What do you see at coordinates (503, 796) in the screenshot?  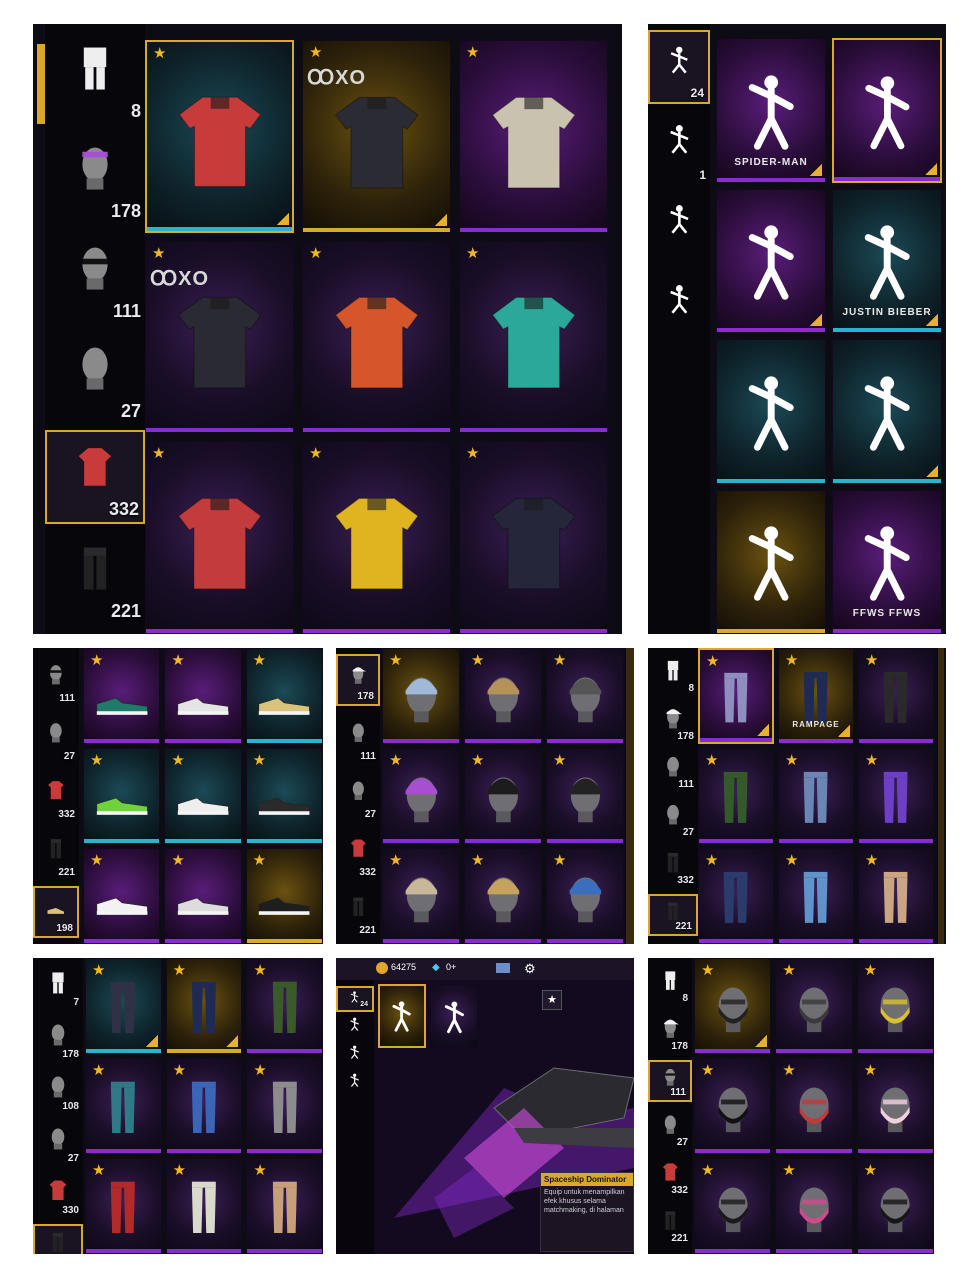 I see `item-black-hair: ★` at bounding box center [503, 796].